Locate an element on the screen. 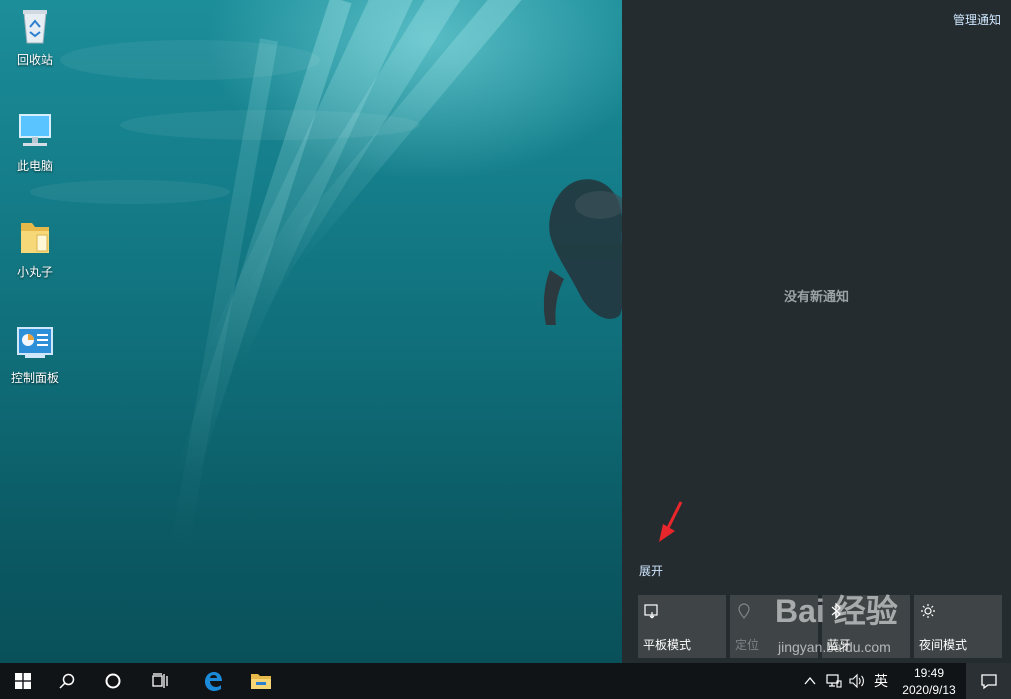  windows-logo-icon is located at coordinates (23, 681).